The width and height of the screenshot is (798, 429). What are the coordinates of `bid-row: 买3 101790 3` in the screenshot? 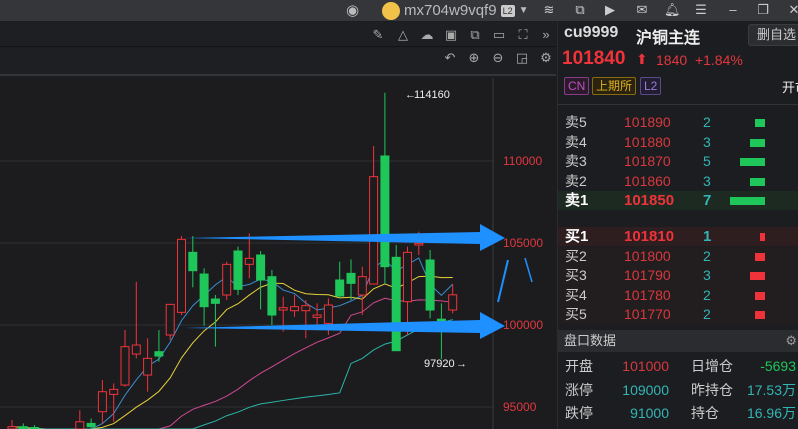 It's located at (678, 275).